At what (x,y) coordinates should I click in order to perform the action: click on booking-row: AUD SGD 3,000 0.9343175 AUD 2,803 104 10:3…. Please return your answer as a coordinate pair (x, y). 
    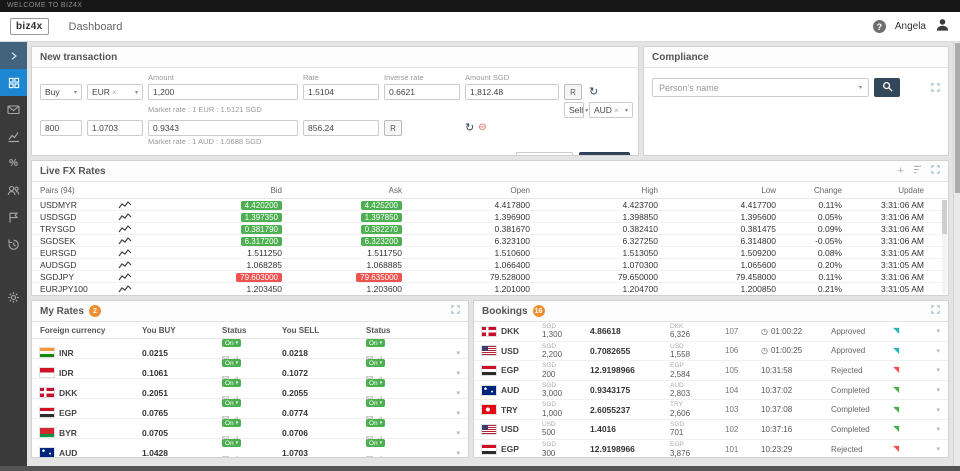
    Looking at the image, I should click on (711, 391).